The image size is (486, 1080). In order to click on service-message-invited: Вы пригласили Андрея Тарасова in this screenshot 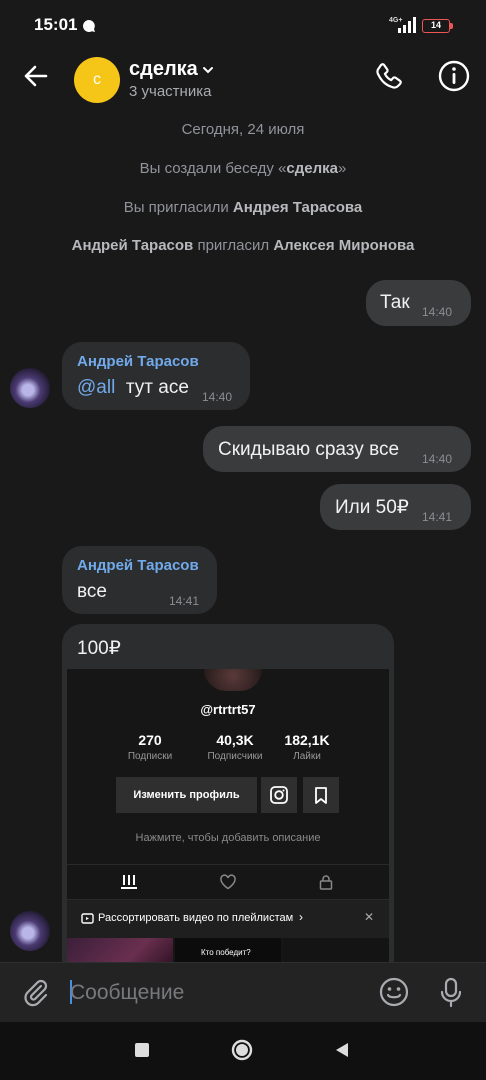, I will do `click(243, 207)`.